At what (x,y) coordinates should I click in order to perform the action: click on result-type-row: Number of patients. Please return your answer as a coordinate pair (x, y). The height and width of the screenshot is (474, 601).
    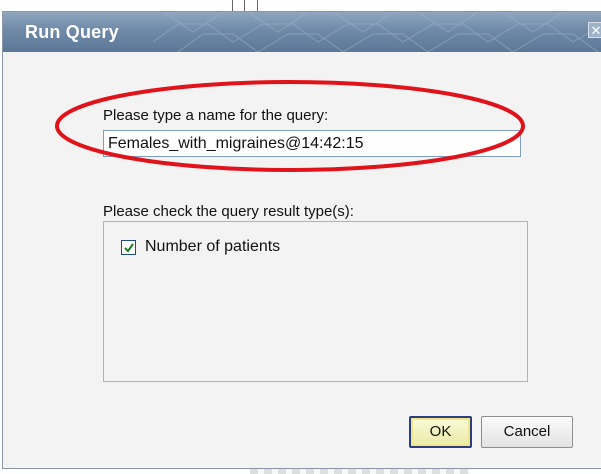
    Looking at the image, I should click on (200, 247).